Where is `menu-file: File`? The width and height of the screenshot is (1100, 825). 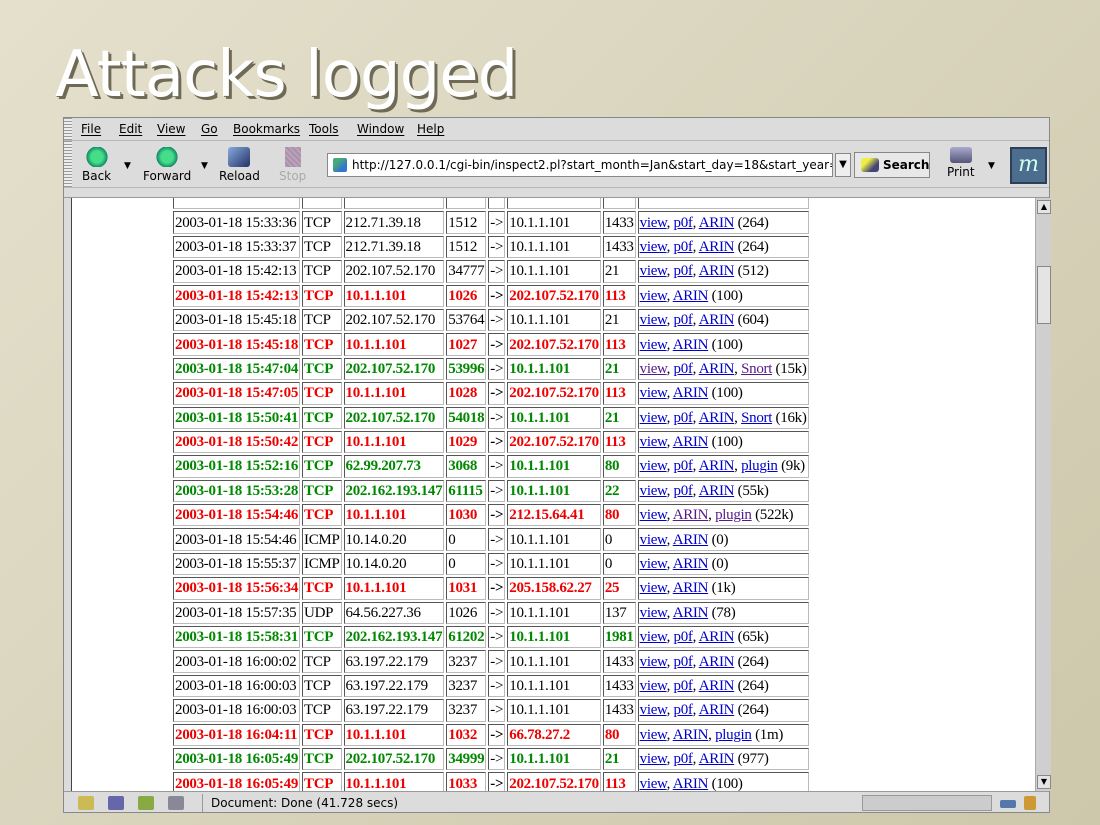 menu-file: File is located at coordinates (91, 129).